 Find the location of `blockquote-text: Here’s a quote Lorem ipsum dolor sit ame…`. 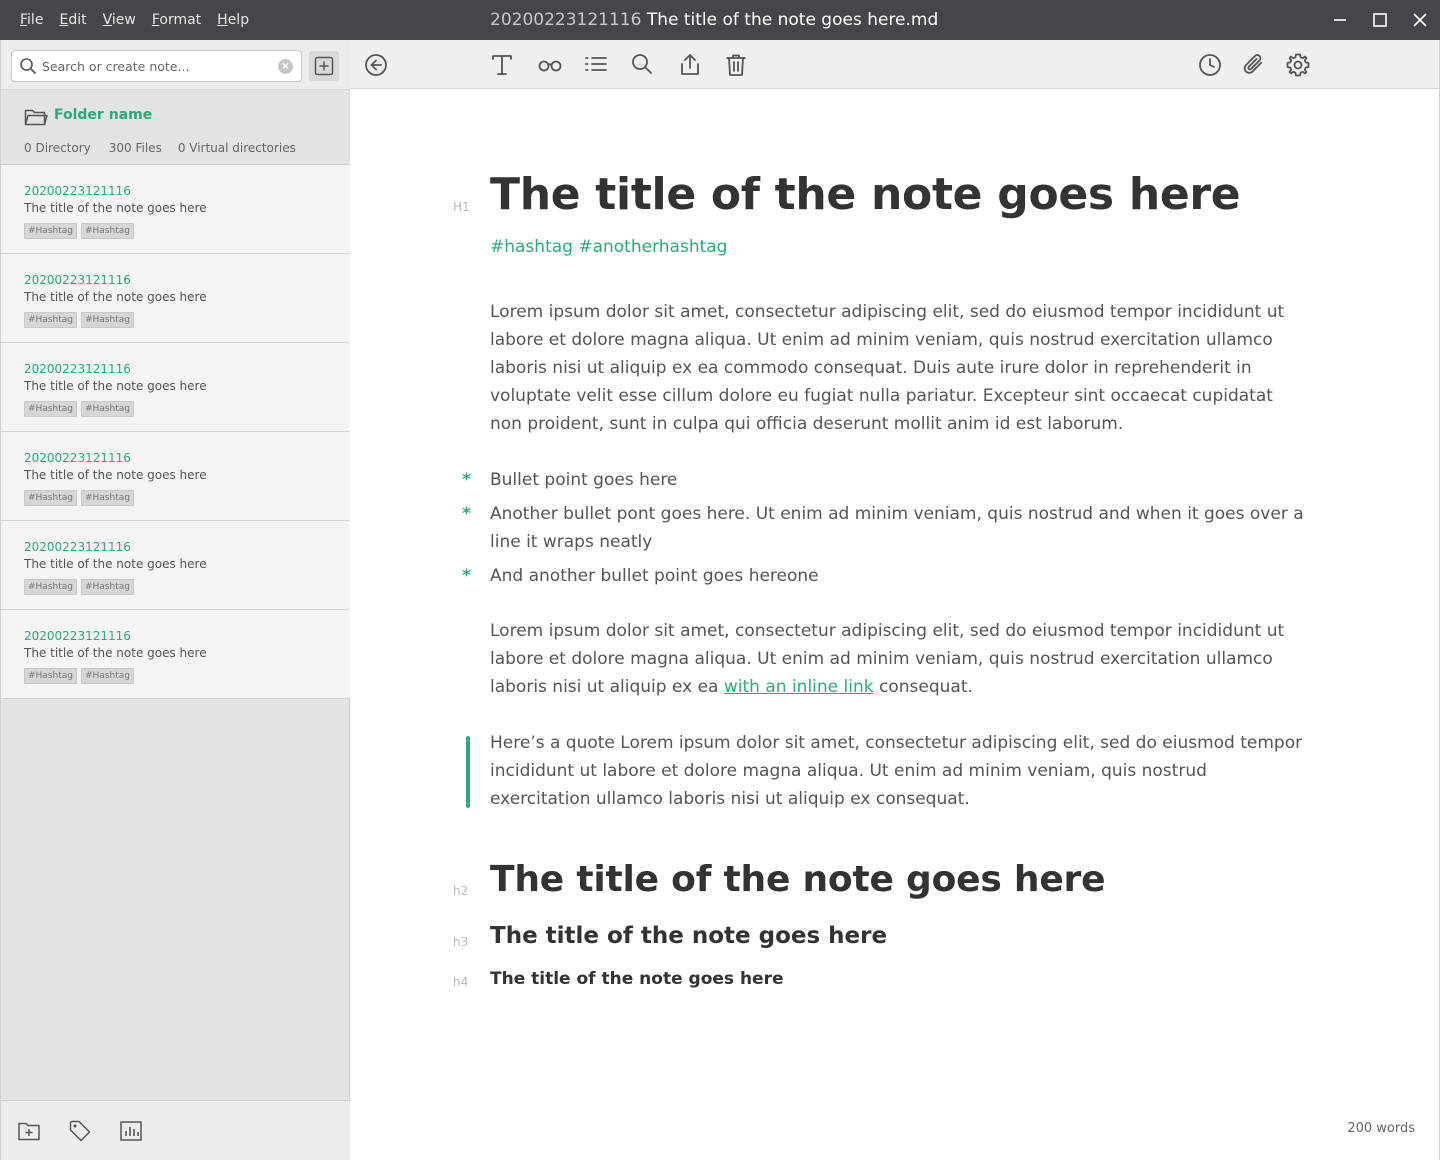

blockquote-text: Here’s a quote Lorem ipsum dolor sit ame… is located at coordinates (900, 771).